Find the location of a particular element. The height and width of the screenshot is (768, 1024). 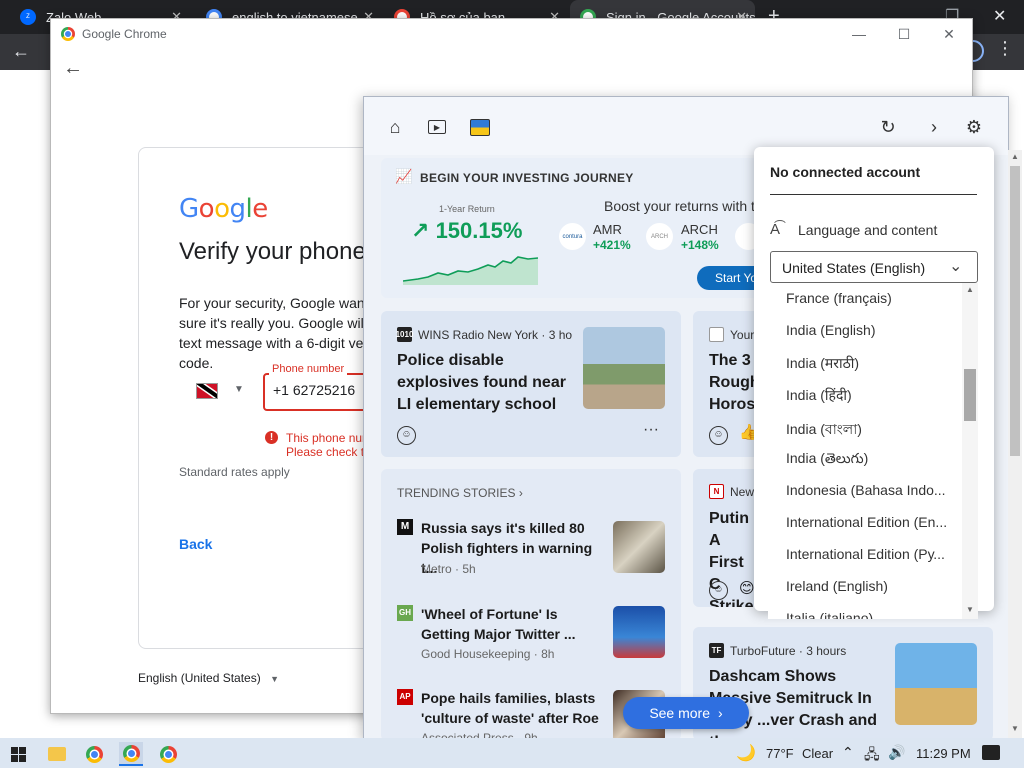

menu-icon: ⋮ is located at coordinates (1005, 48).